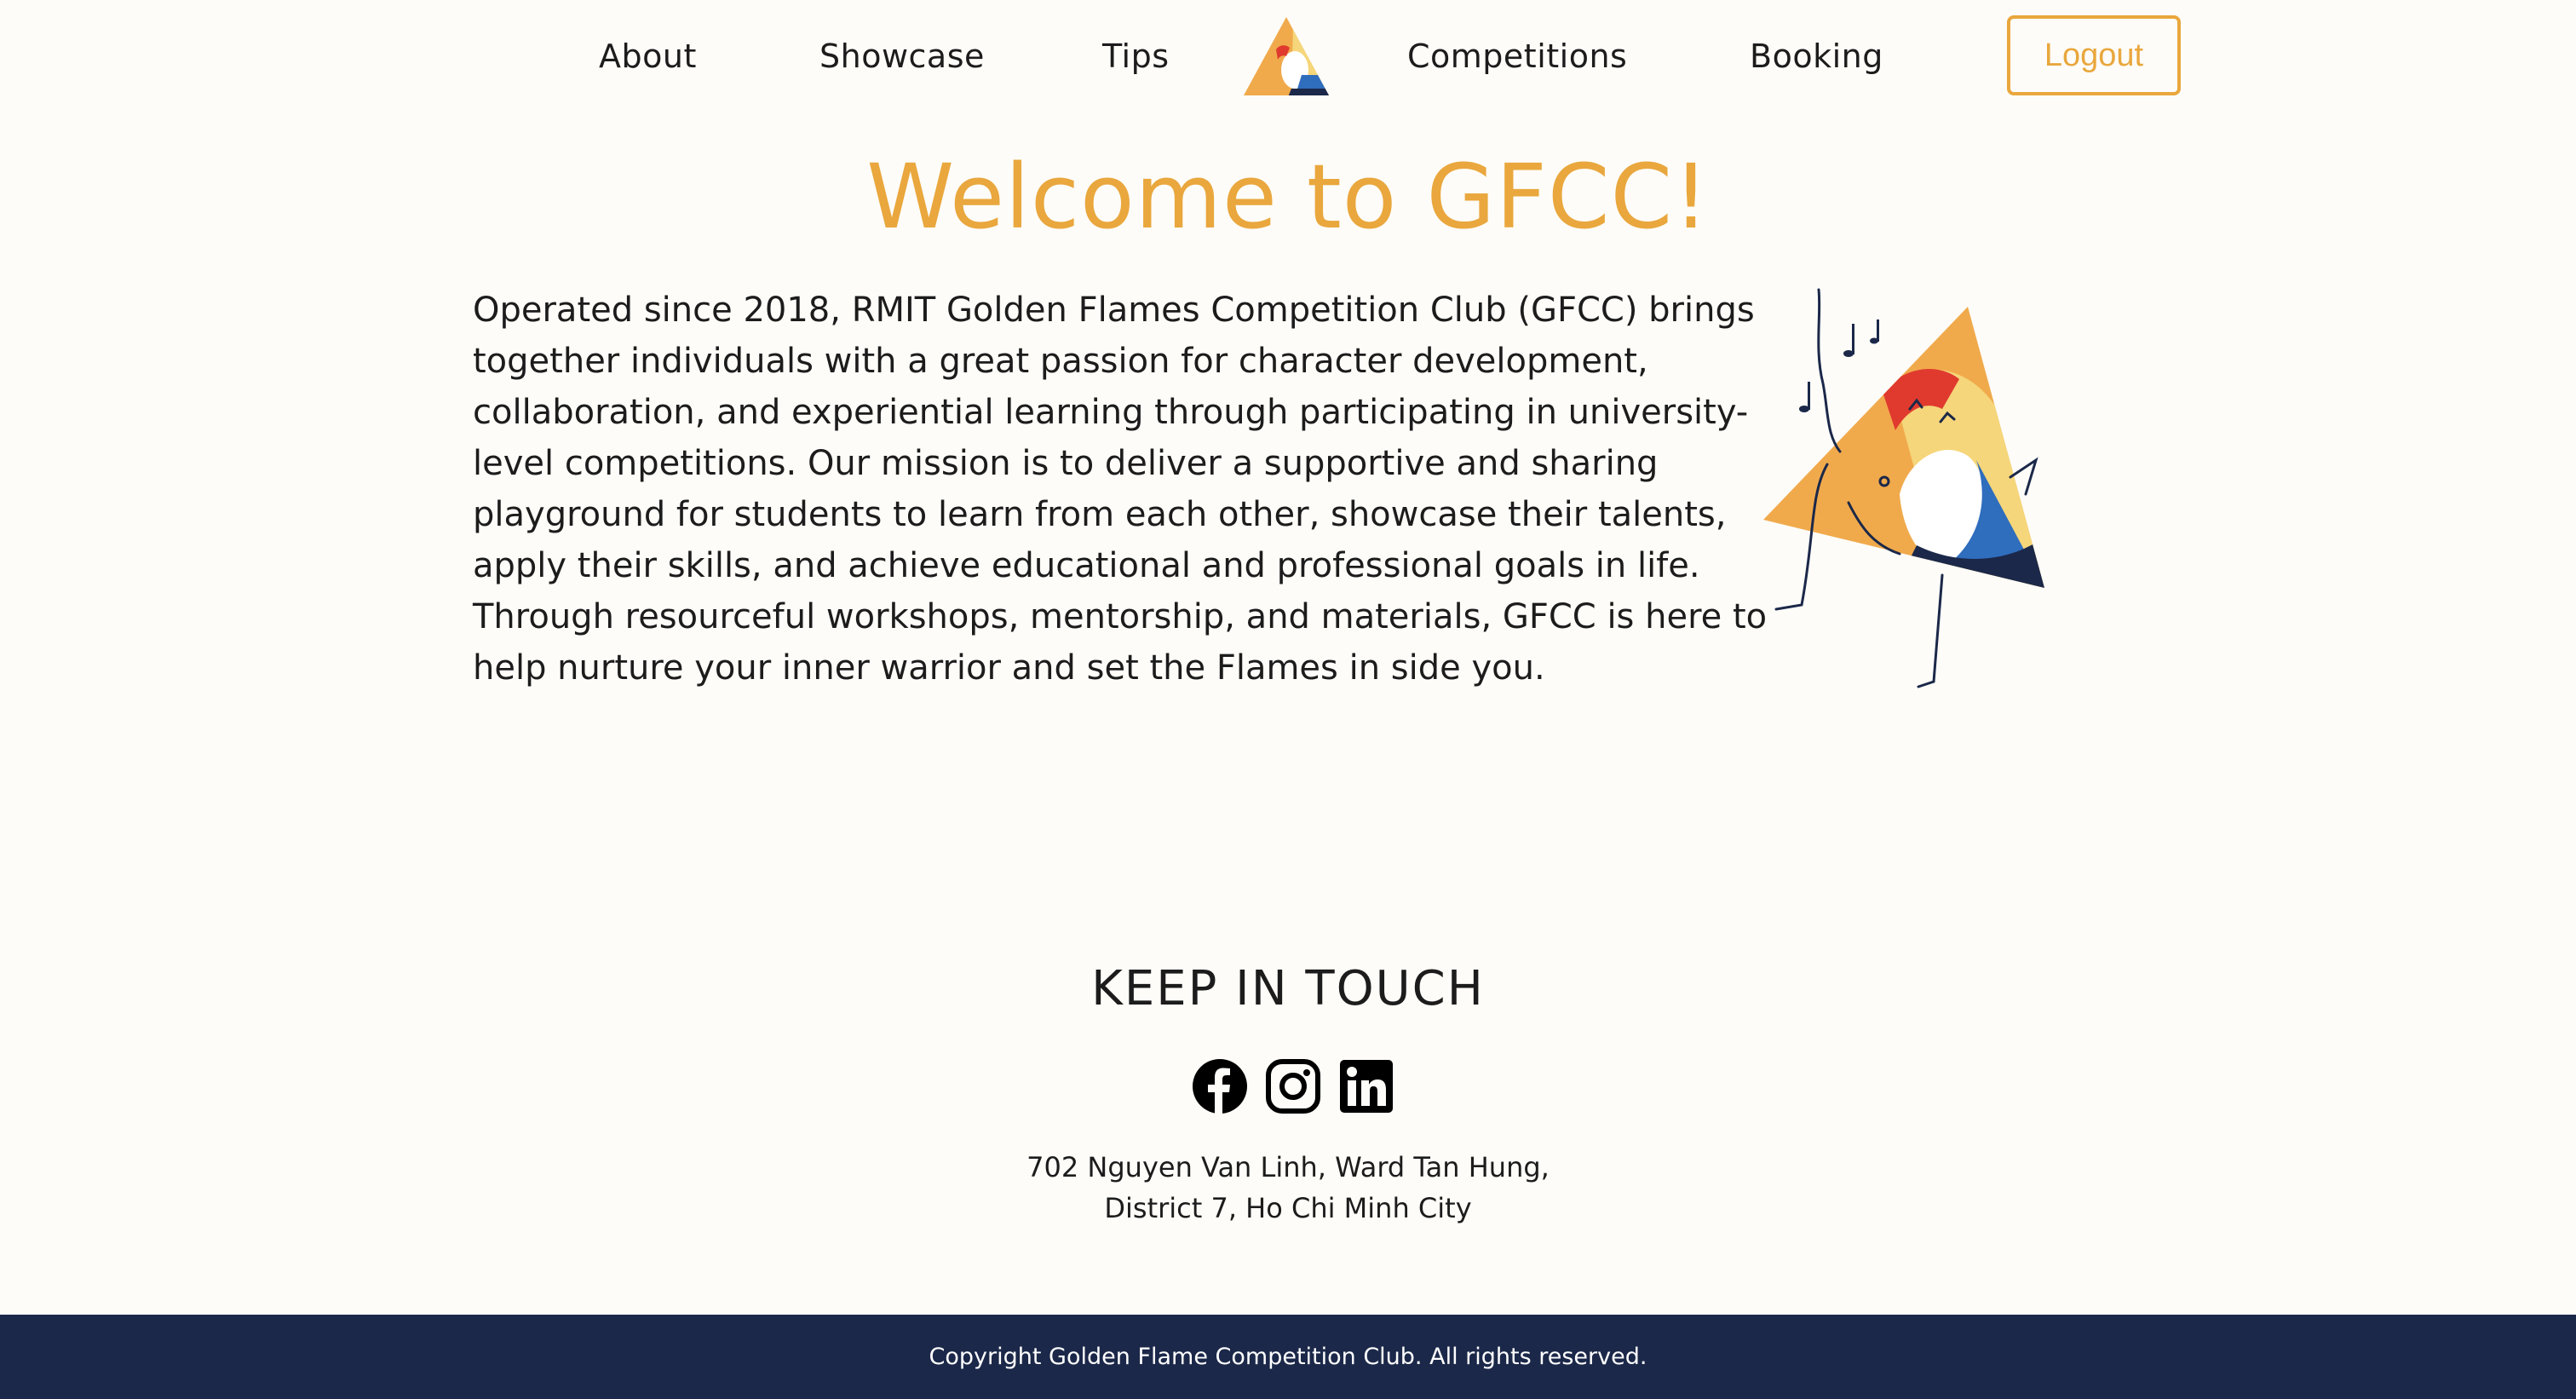 The image size is (2576, 1399). I want to click on linkedin-icon, so click(1366, 1086).